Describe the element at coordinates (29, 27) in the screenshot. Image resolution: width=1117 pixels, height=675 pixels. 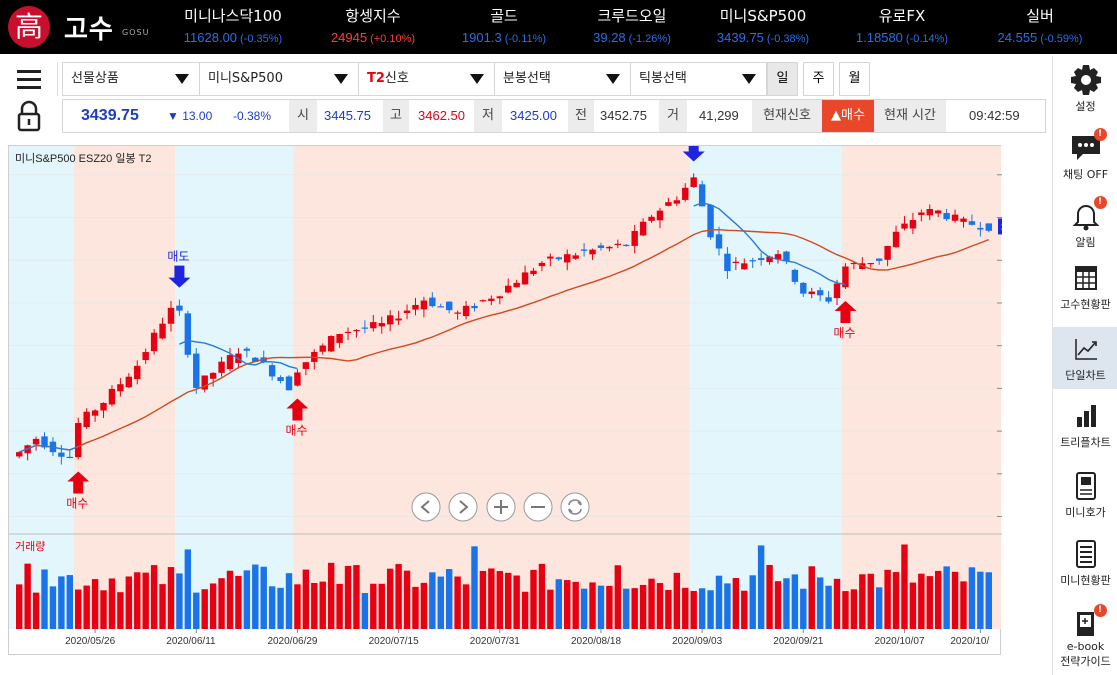
I see `brand-seal: 高` at that location.